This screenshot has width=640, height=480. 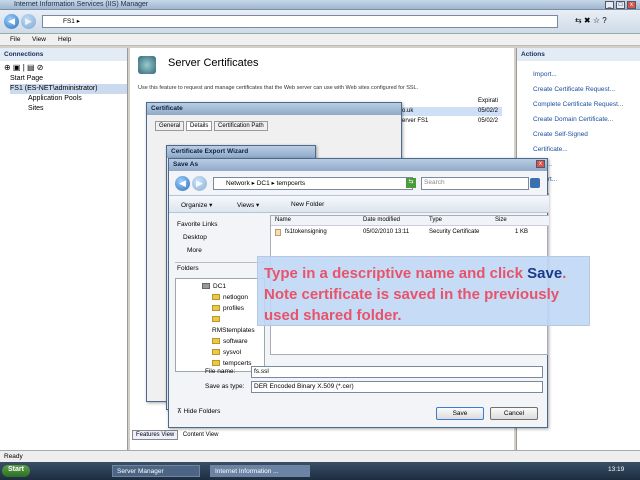 I want to click on close-button: x, so click(x=631, y=5).